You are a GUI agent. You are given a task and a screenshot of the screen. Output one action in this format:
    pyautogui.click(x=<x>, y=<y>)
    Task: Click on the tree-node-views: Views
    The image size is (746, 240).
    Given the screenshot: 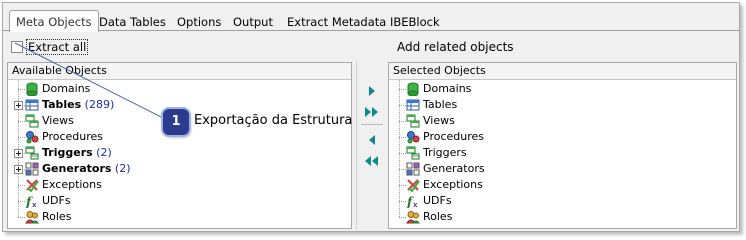 What is the action you would take?
    pyautogui.click(x=562, y=121)
    